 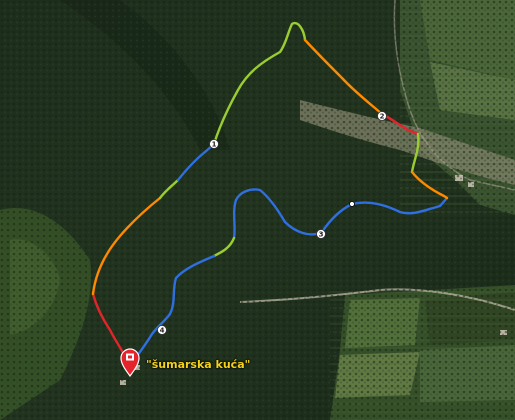 I want to click on km-marker-2: 2, so click(x=382, y=116).